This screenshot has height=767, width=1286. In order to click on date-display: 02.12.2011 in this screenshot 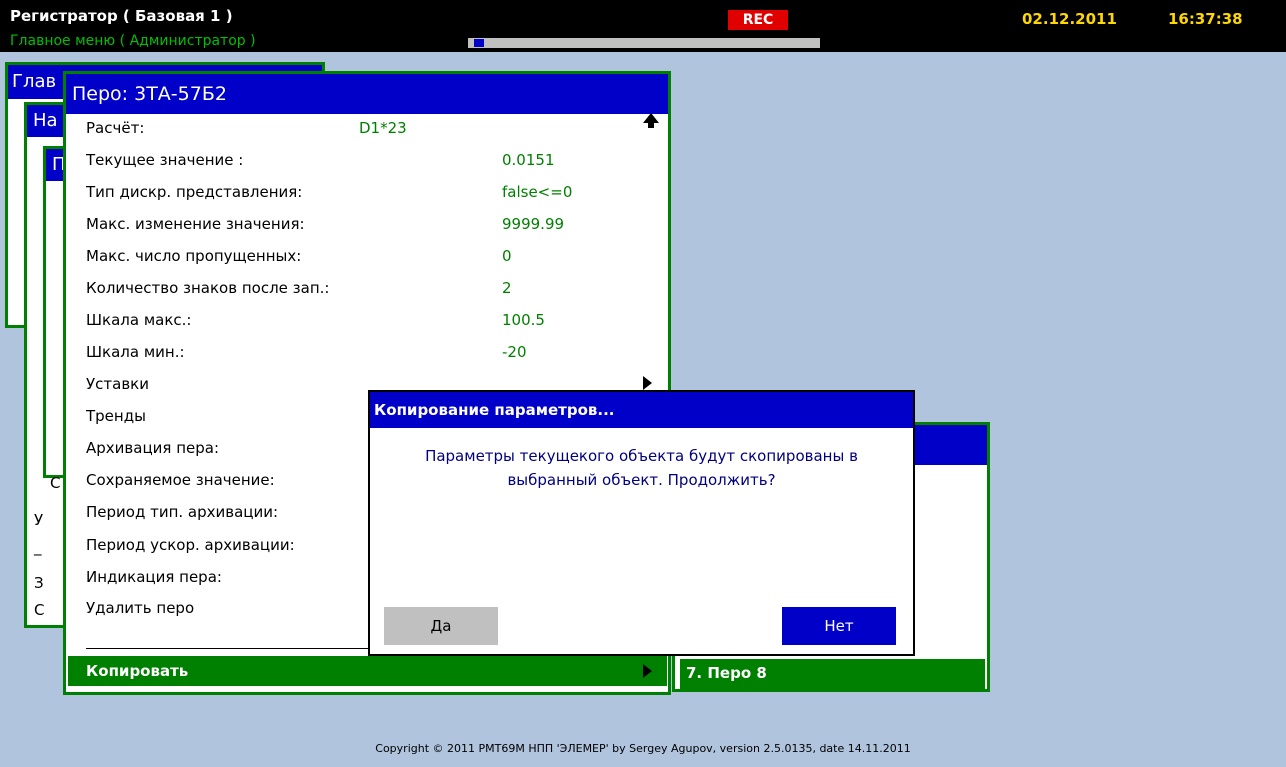, I will do `click(1069, 19)`.